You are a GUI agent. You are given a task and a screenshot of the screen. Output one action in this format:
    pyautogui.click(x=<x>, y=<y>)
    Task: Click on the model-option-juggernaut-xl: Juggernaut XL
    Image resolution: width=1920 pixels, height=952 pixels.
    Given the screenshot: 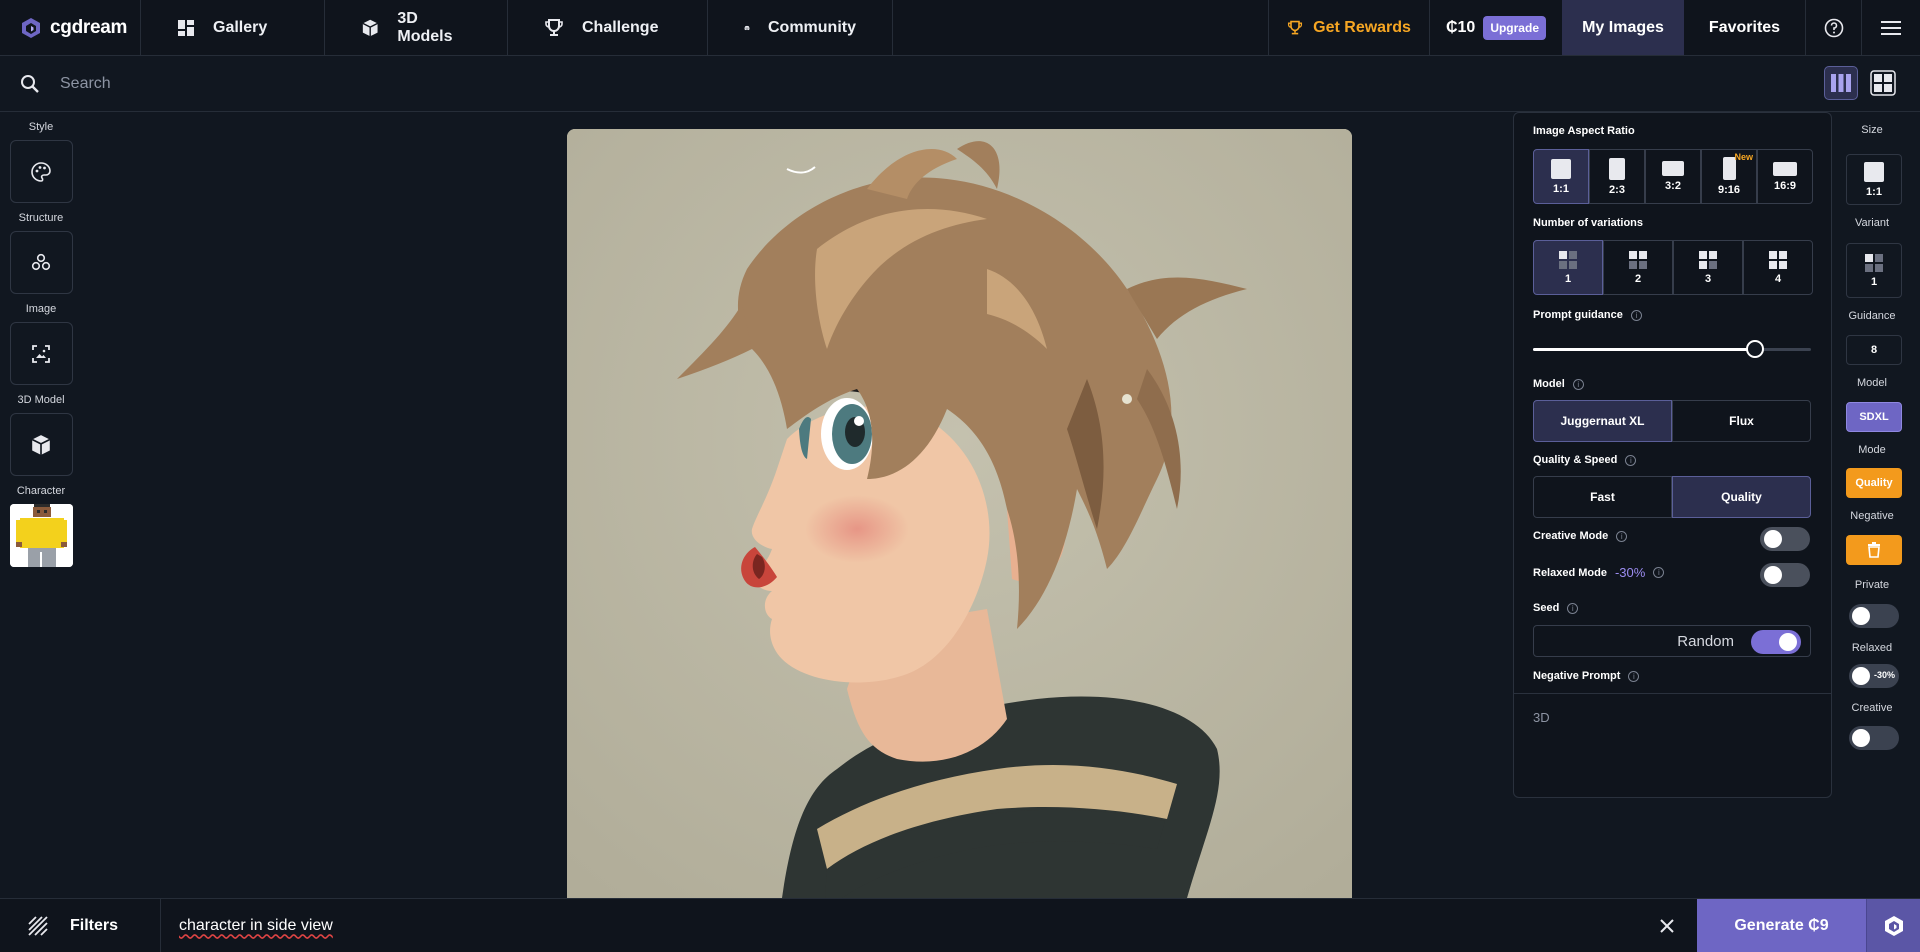 What is the action you would take?
    pyautogui.click(x=1602, y=421)
    